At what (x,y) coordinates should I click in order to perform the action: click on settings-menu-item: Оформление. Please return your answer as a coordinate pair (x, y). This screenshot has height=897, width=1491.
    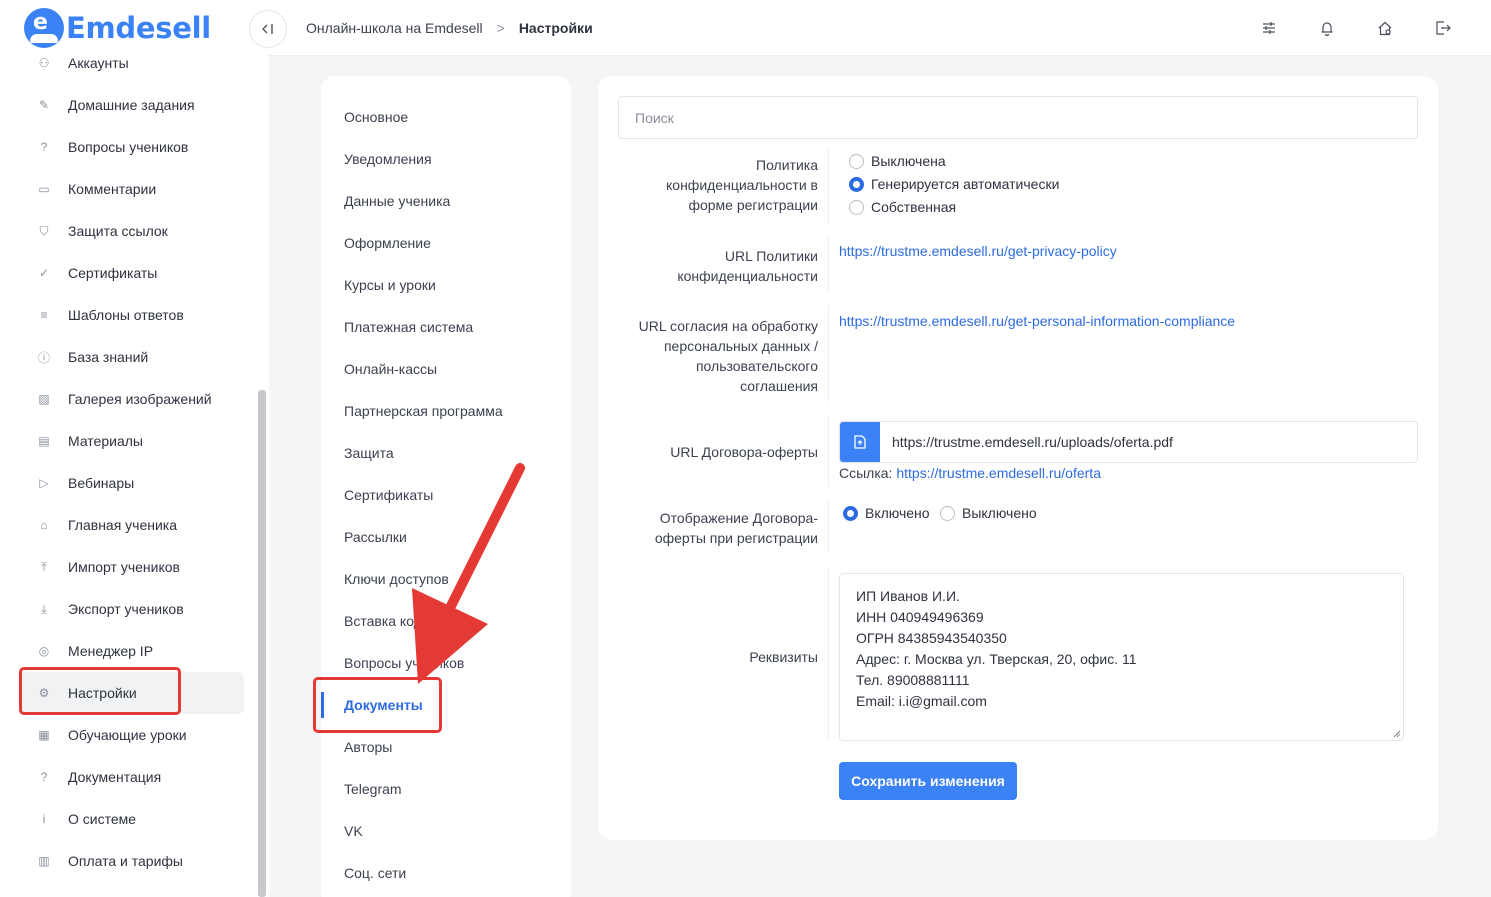
    Looking at the image, I should click on (446, 243).